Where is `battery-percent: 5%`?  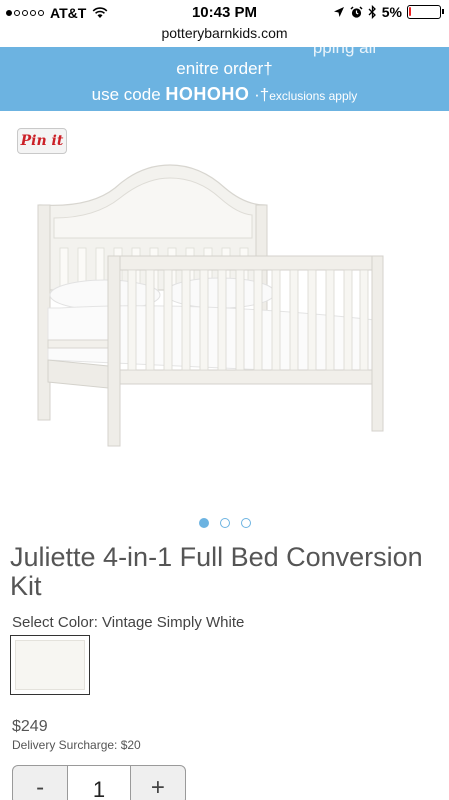
battery-percent: 5% is located at coordinates (391, 12).